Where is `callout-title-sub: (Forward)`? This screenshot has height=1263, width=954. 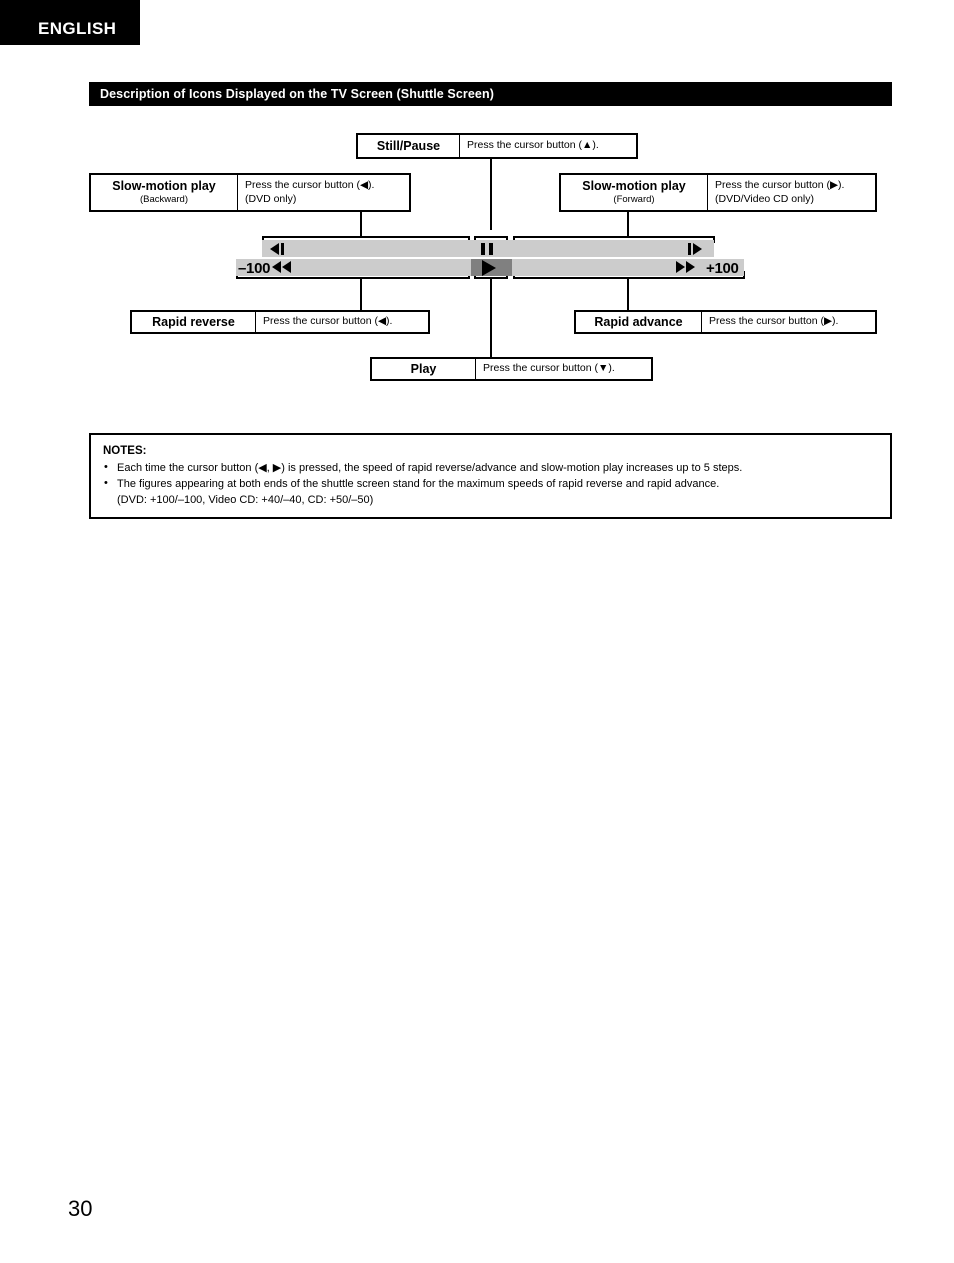
callout-title-sub: (Forward) is located at coordinates (634, 199).